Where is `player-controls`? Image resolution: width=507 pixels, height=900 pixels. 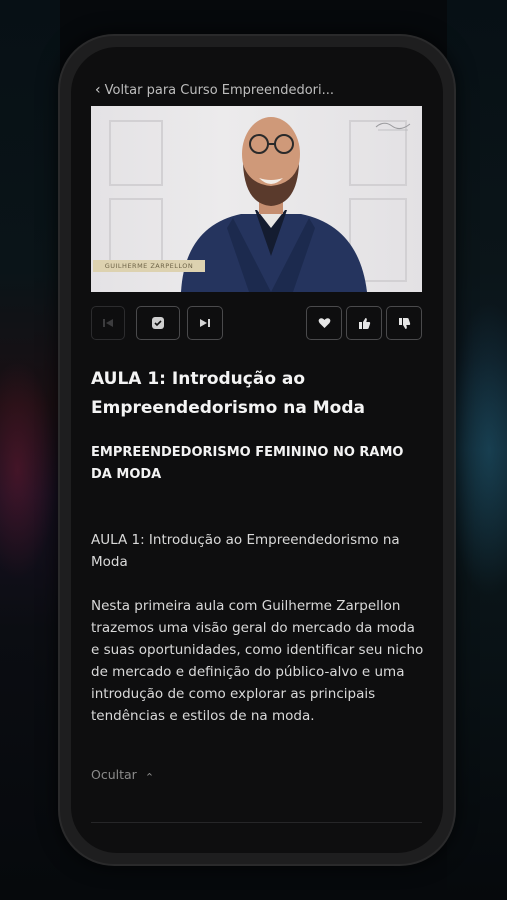
player-controls is located at coordinates (256, 324).